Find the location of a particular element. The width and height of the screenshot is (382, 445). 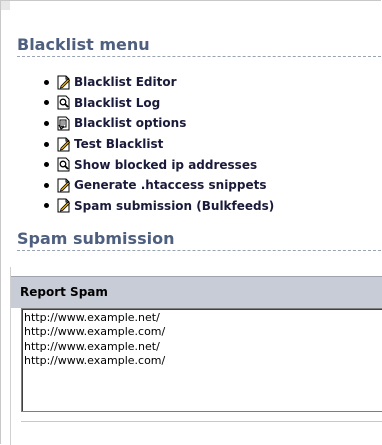

menu-item-blacklist-options: Blacklist options is located at coordinates (159, 123).